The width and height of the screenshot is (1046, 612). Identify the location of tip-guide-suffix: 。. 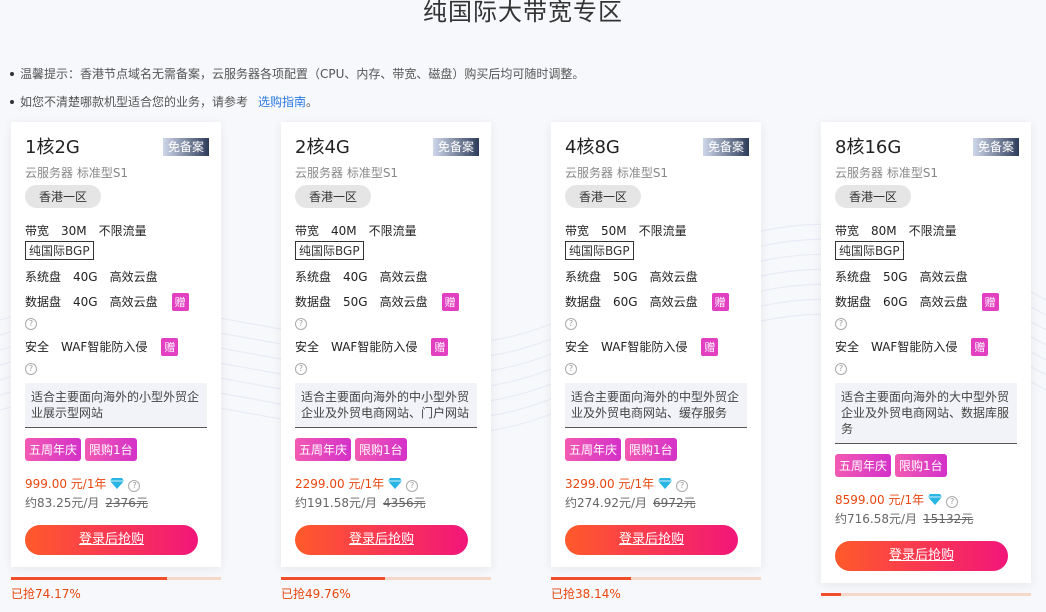
(312, 102).